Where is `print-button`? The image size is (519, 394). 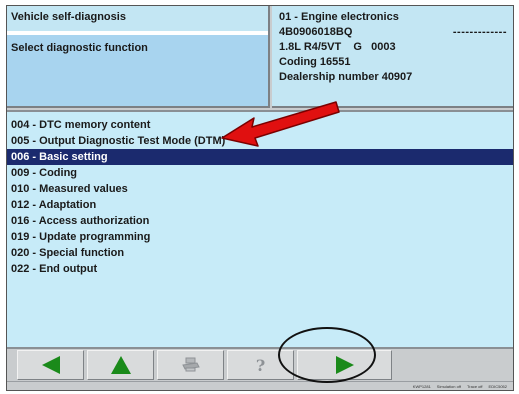 print-button is located at coordinates (190, 365).